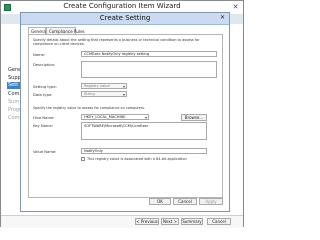 The height and width of the screenshot is (240, 320). I want to click on key-name-field: SOFTWARE\Microsoft\CCM\CcmExec, so click(144, 131).